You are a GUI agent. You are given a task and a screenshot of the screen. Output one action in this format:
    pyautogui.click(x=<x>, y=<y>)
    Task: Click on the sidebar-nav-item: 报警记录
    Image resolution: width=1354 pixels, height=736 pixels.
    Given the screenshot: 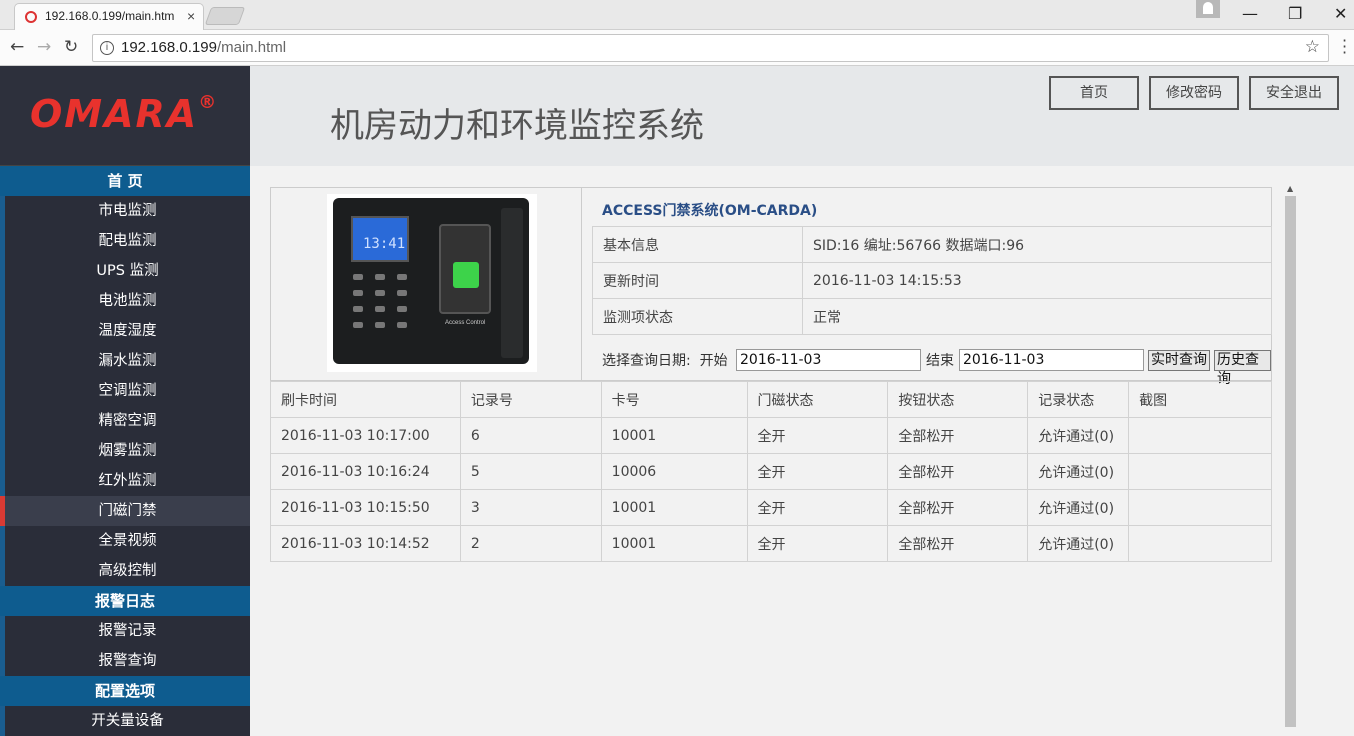 What is the action you would take?
    pyautogui.click(x=125, y=631)
    